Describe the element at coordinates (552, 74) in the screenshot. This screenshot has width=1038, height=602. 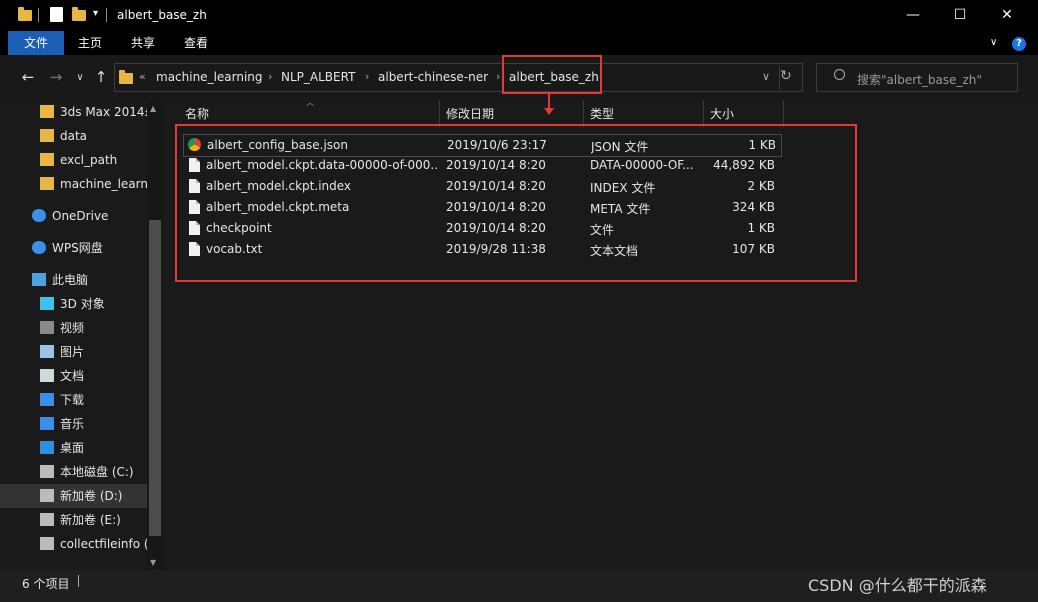
I see `highlight-box` at that location.